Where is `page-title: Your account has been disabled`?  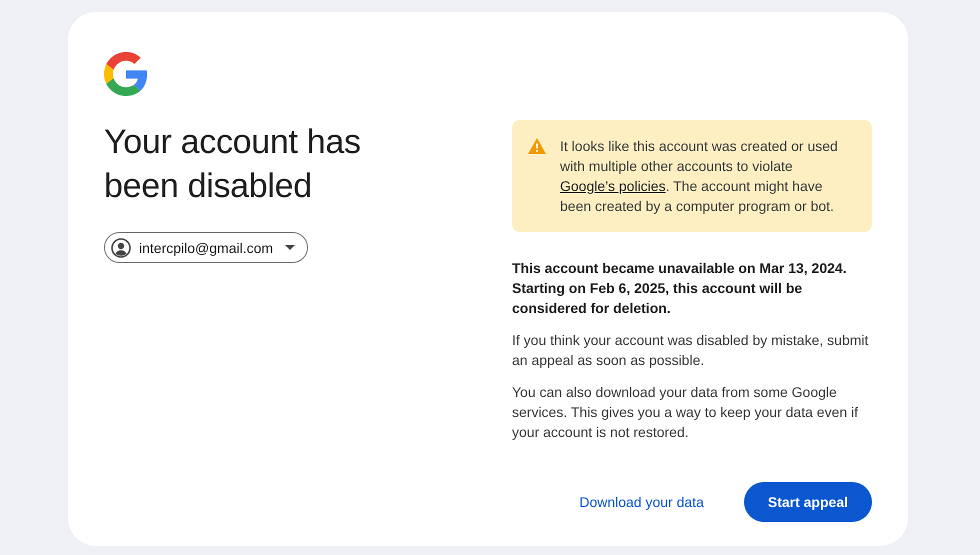 page-title: Your account has been disabled is located at coordinates (233, 164).